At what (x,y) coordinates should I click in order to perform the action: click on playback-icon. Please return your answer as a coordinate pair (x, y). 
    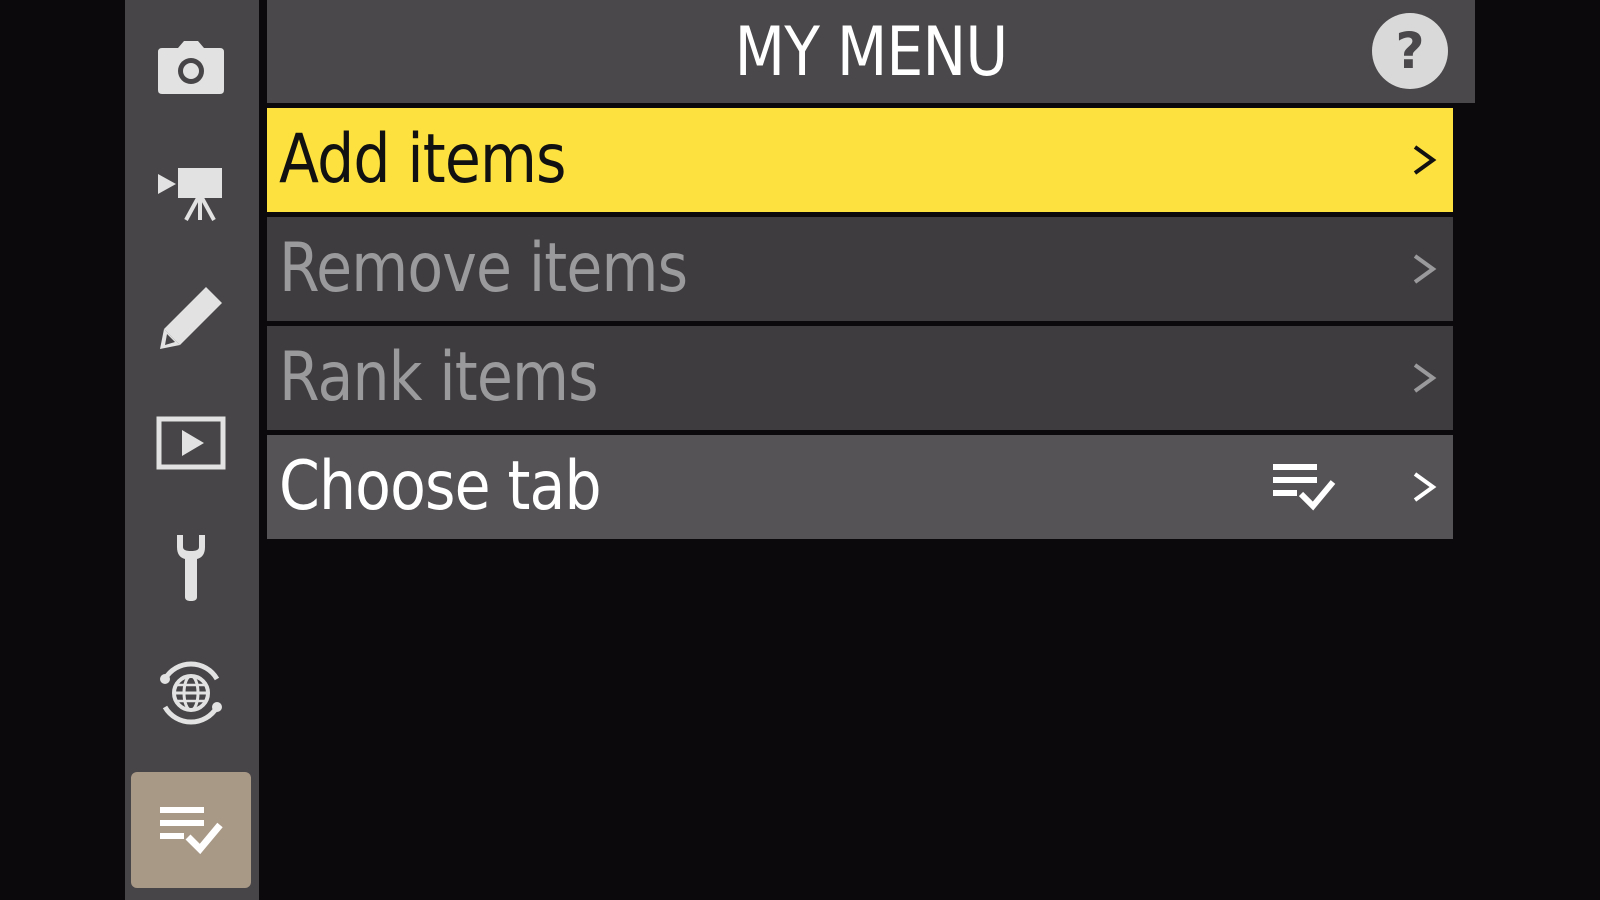
    Looking at the image, I should click on (191, 443).